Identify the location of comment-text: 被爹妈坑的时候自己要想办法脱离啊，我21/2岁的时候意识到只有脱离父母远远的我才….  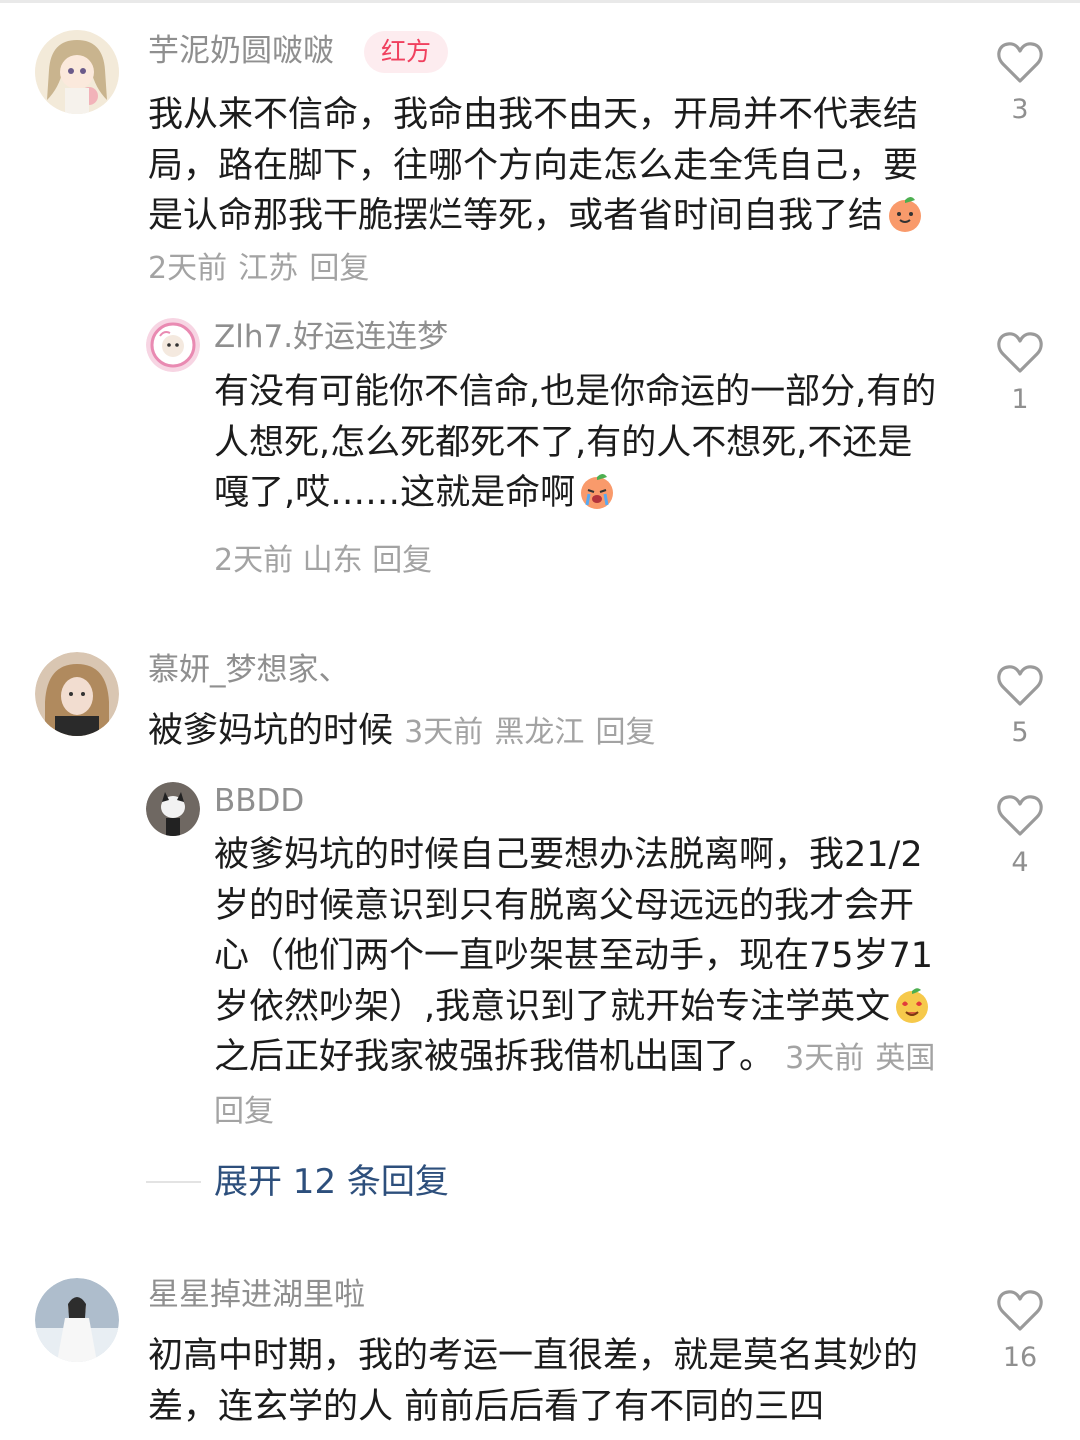
(575, 982).